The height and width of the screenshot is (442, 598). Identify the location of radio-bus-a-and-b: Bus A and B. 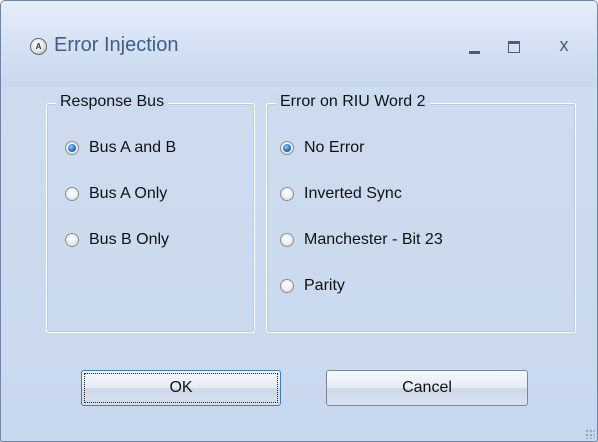
(120, 148).